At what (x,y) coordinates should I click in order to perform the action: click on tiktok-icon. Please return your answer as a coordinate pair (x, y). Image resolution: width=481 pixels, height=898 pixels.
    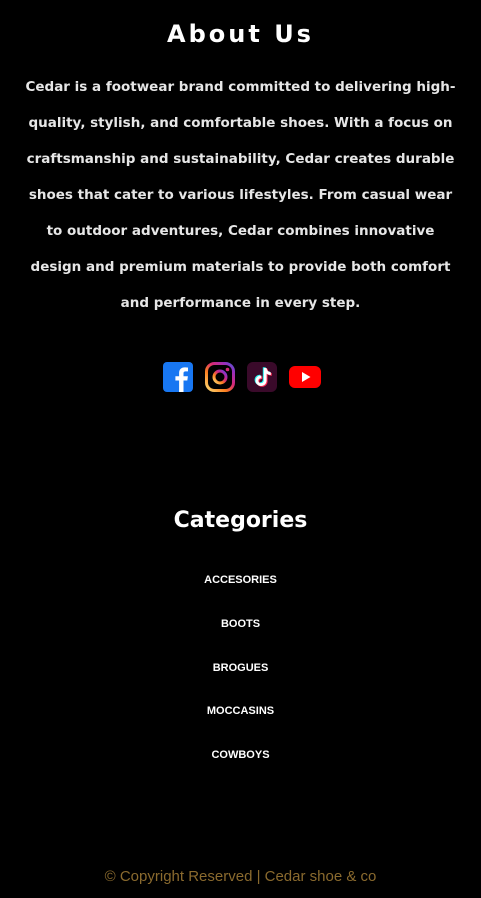
    Looking at the image, I should click on (261, 377).